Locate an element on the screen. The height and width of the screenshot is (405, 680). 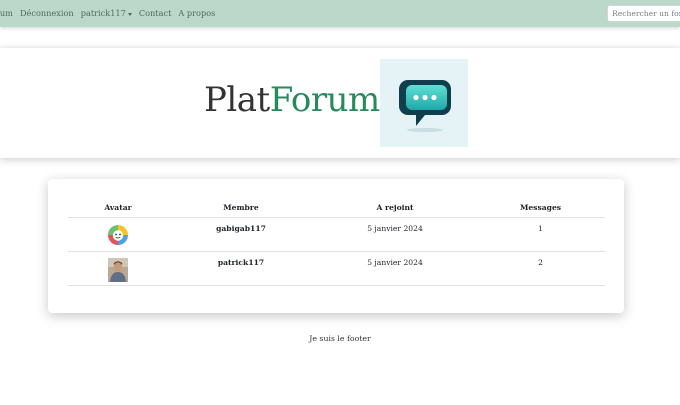
col-header-member: Membre is located at coordinates (241, 208).